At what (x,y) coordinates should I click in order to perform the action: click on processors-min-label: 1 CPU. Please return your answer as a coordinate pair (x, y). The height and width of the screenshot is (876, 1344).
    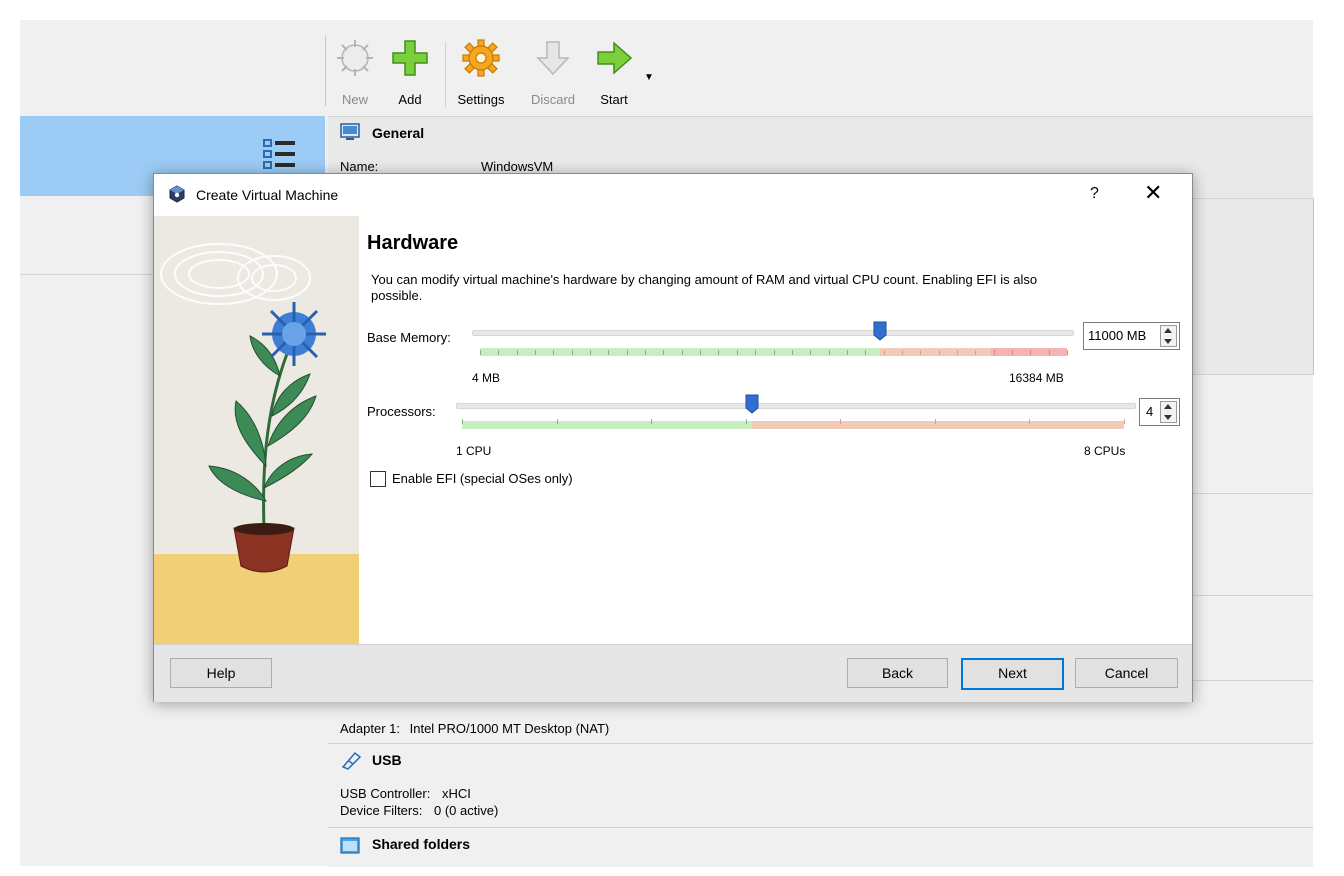
    Looking at the image, I should click on (474, 451).